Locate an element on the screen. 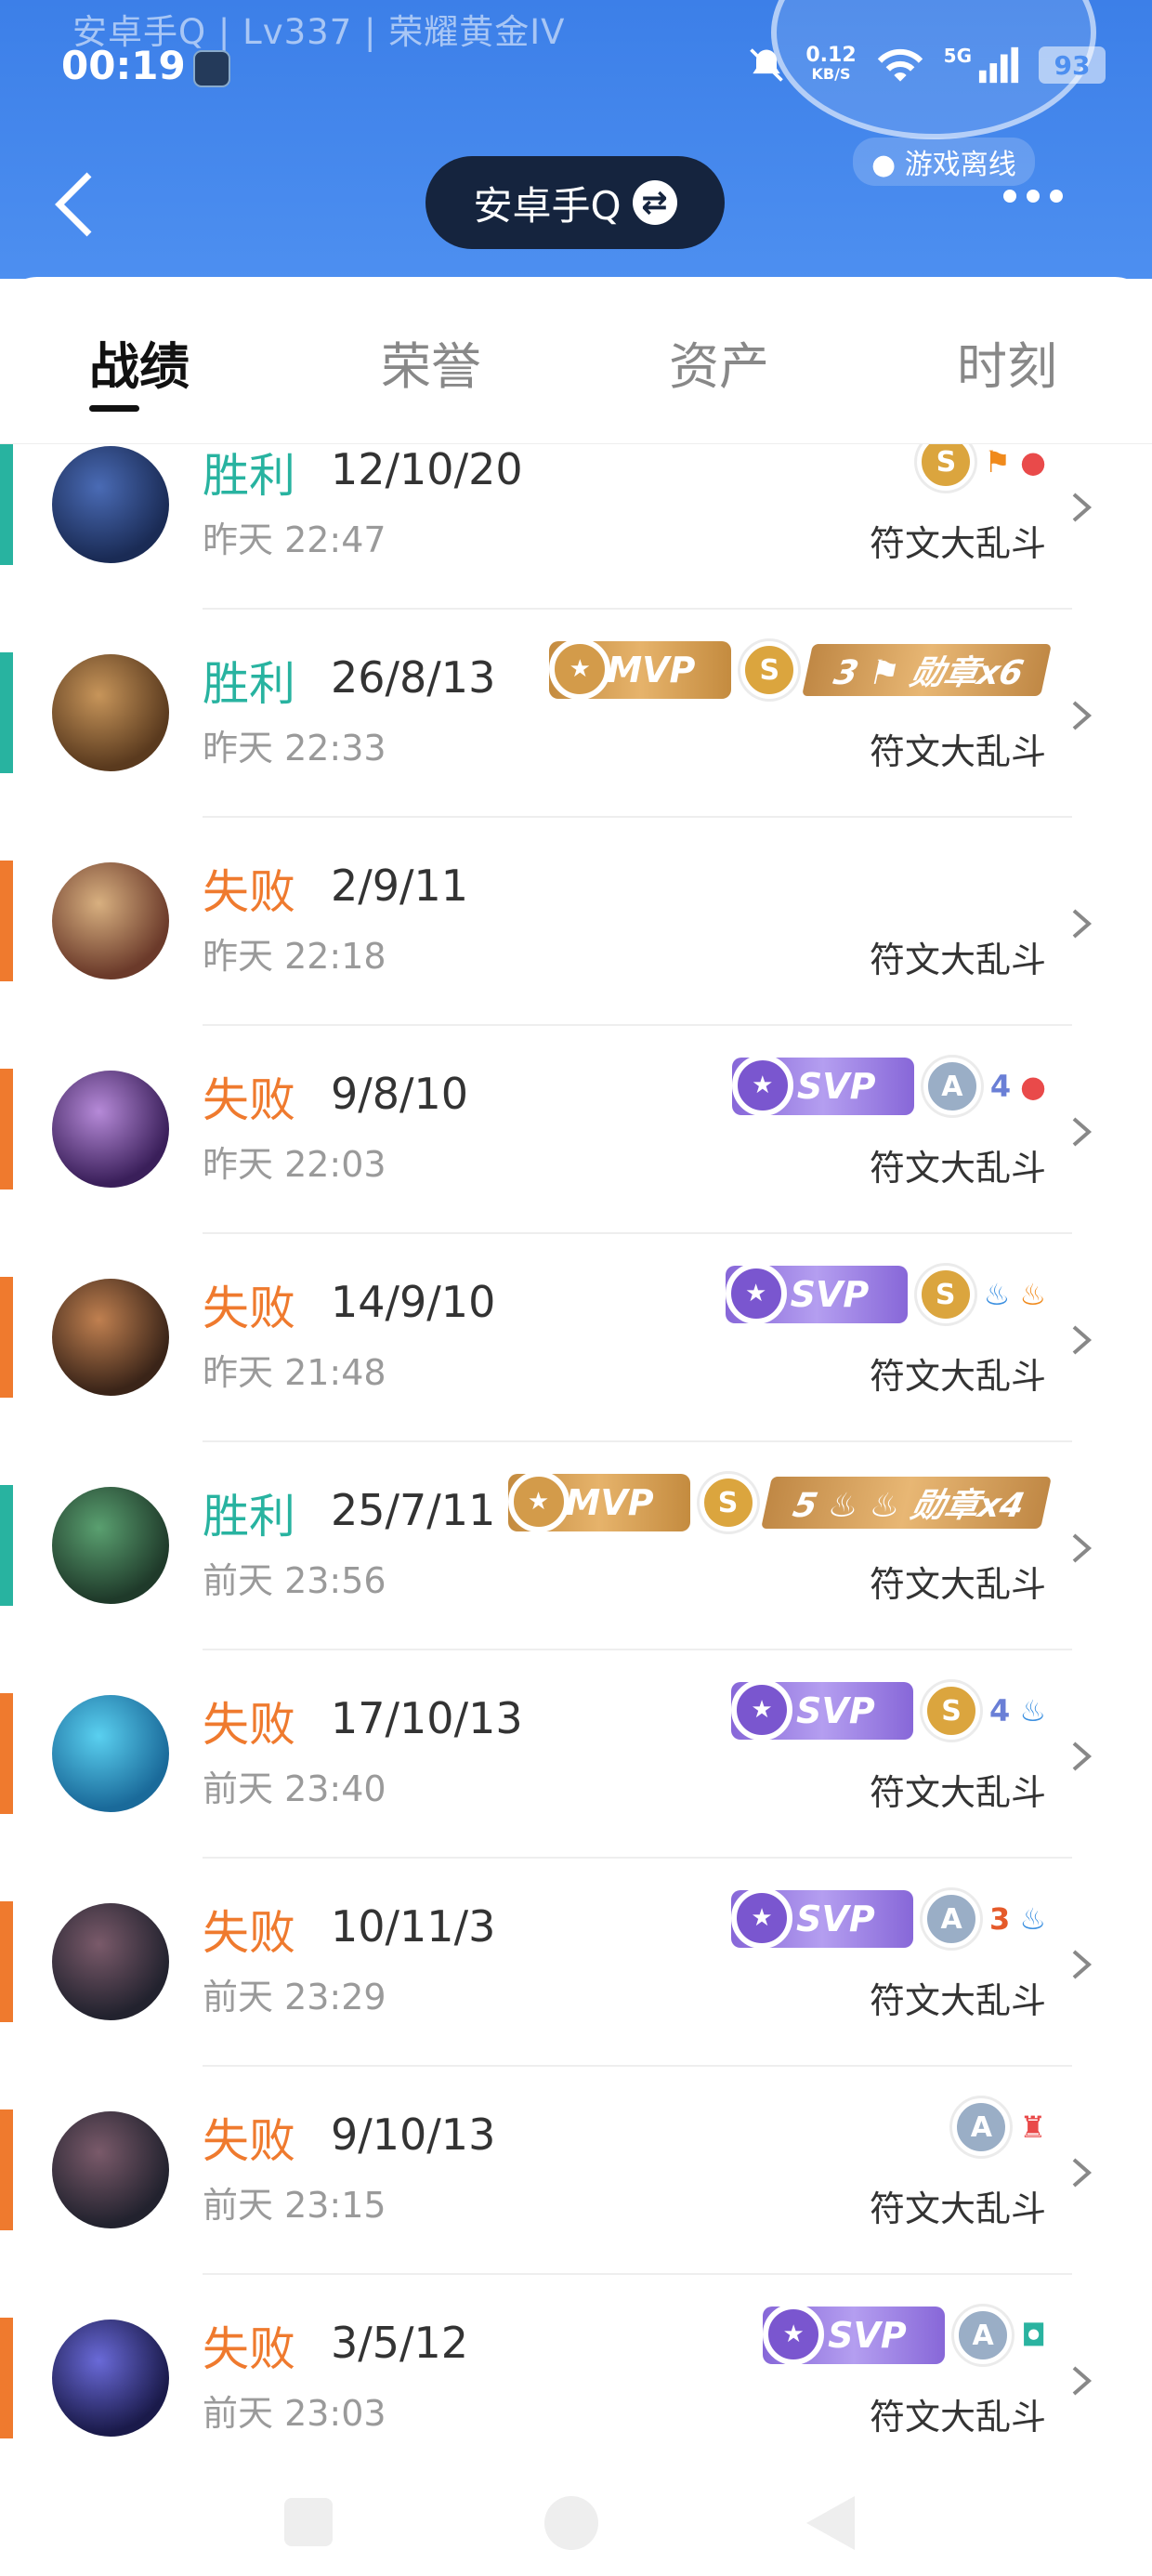 The height and width of the screenshot is (2576, 1152). match-time: 昨天 22:47 is located at coordinates (294, 539).